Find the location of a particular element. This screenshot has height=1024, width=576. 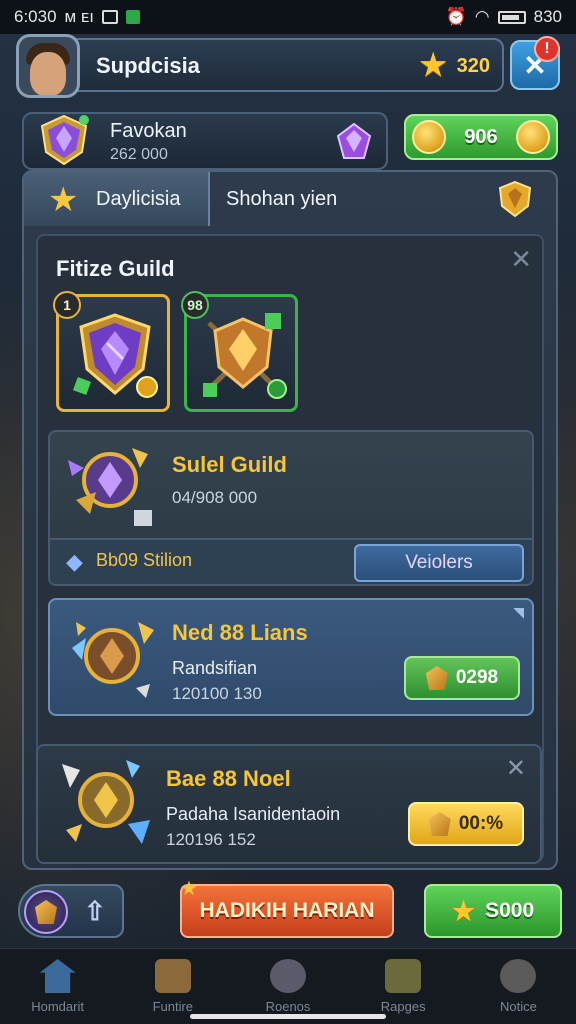

avatar is located at coordinates (48, 66).